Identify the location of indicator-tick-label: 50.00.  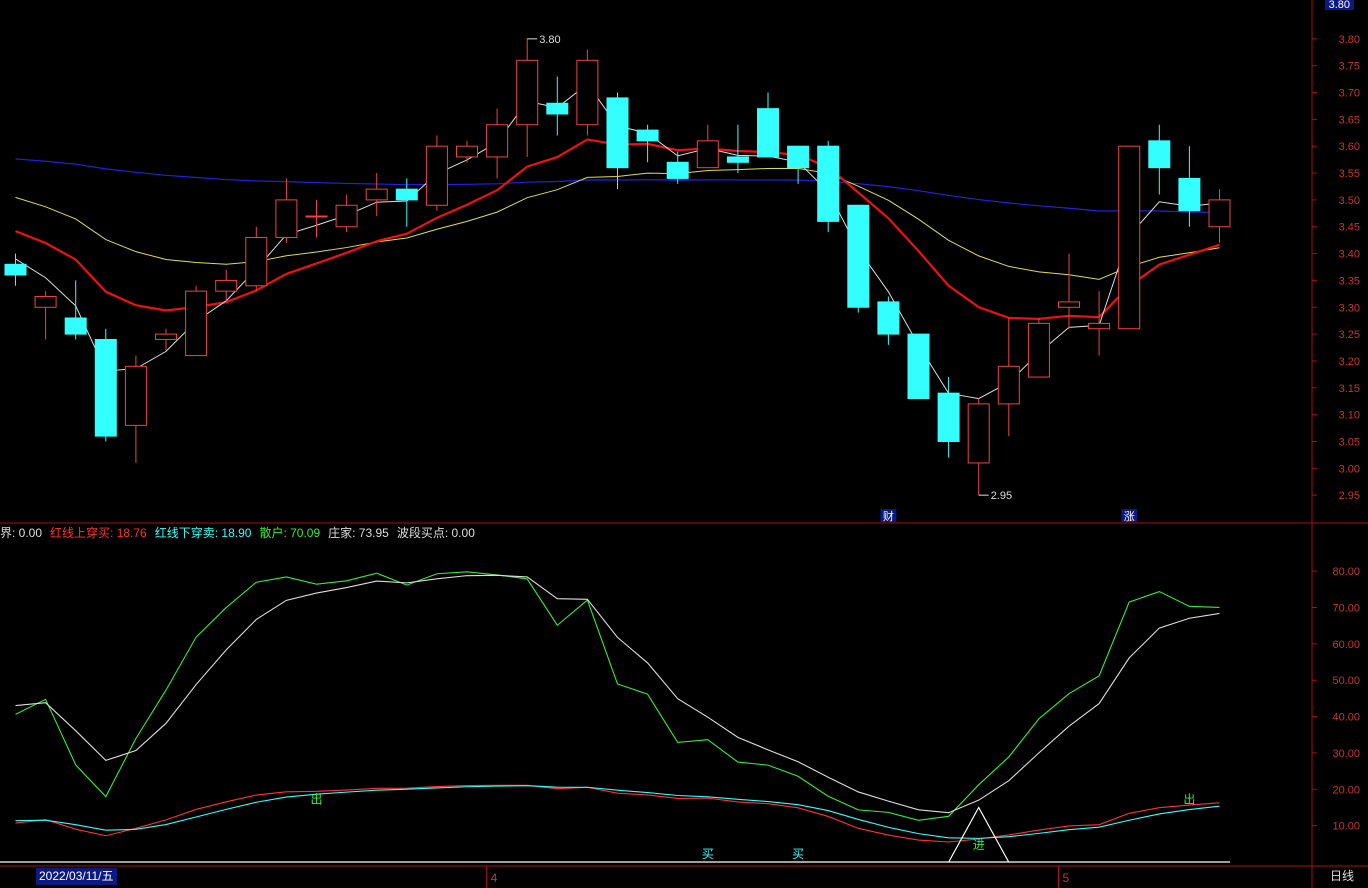
(1346, 681).